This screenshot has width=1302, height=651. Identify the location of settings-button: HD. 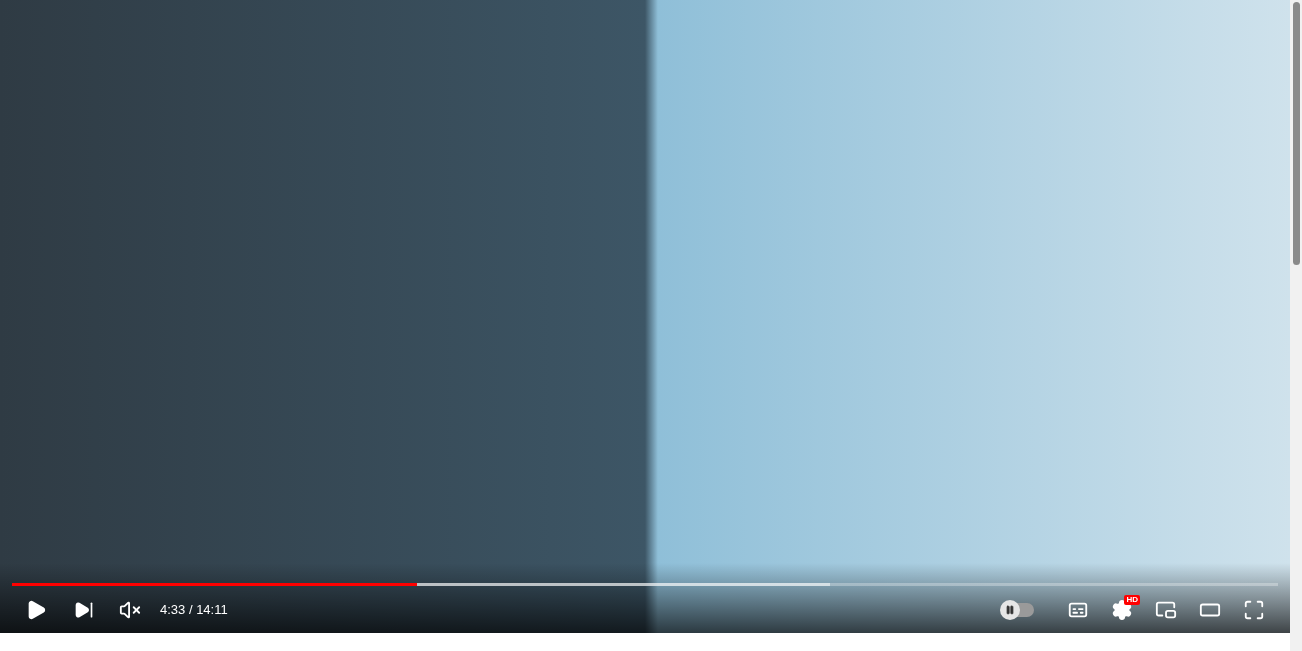
(1122, 610).